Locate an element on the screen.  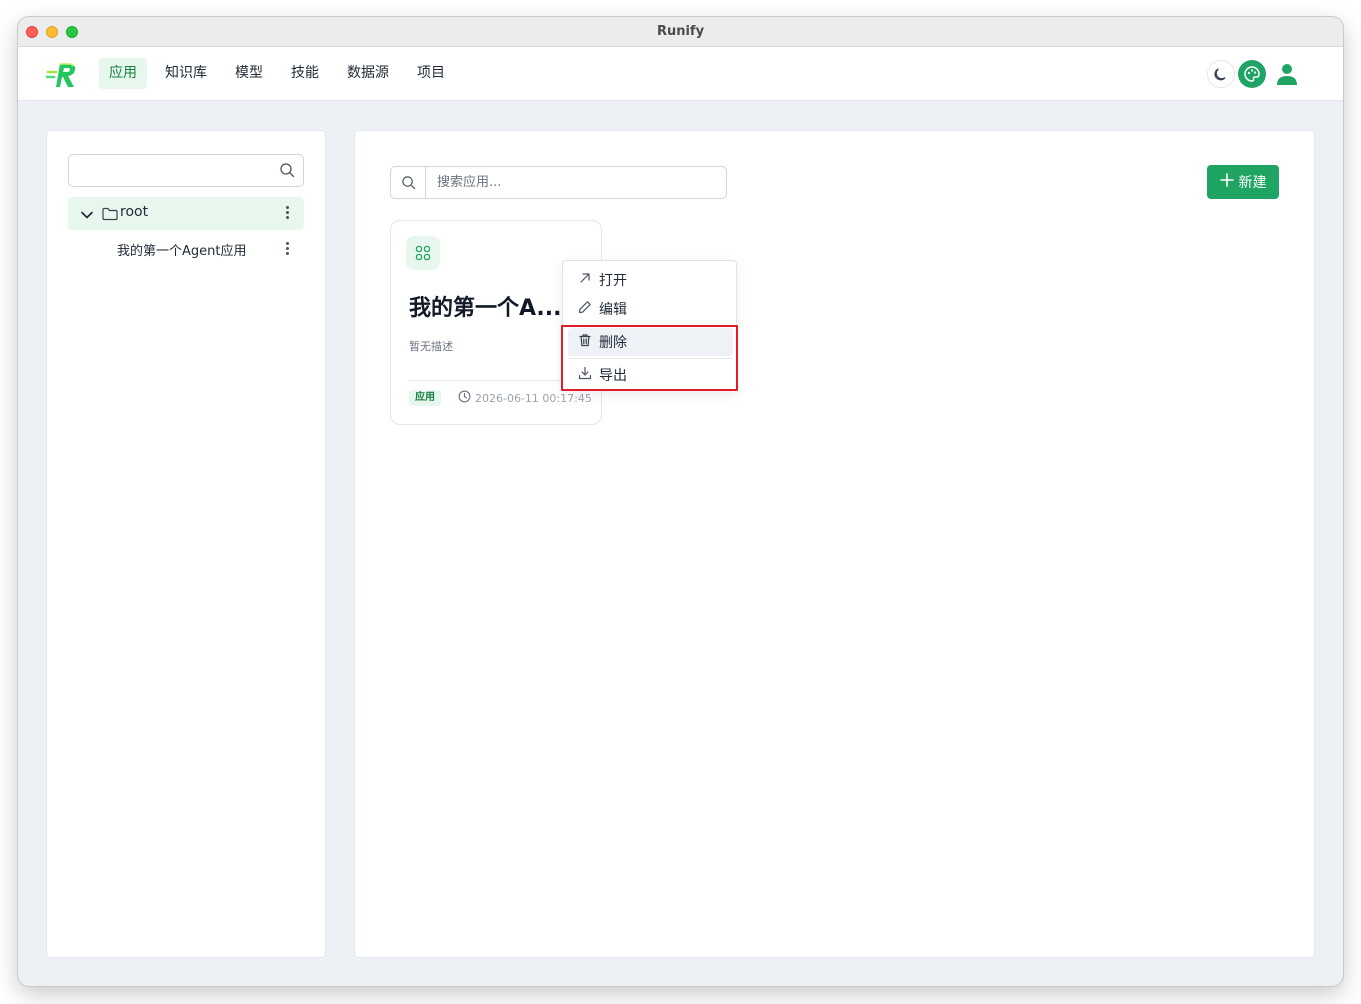
nav-tab-models: 模型 is located at coordinates (249, 73).